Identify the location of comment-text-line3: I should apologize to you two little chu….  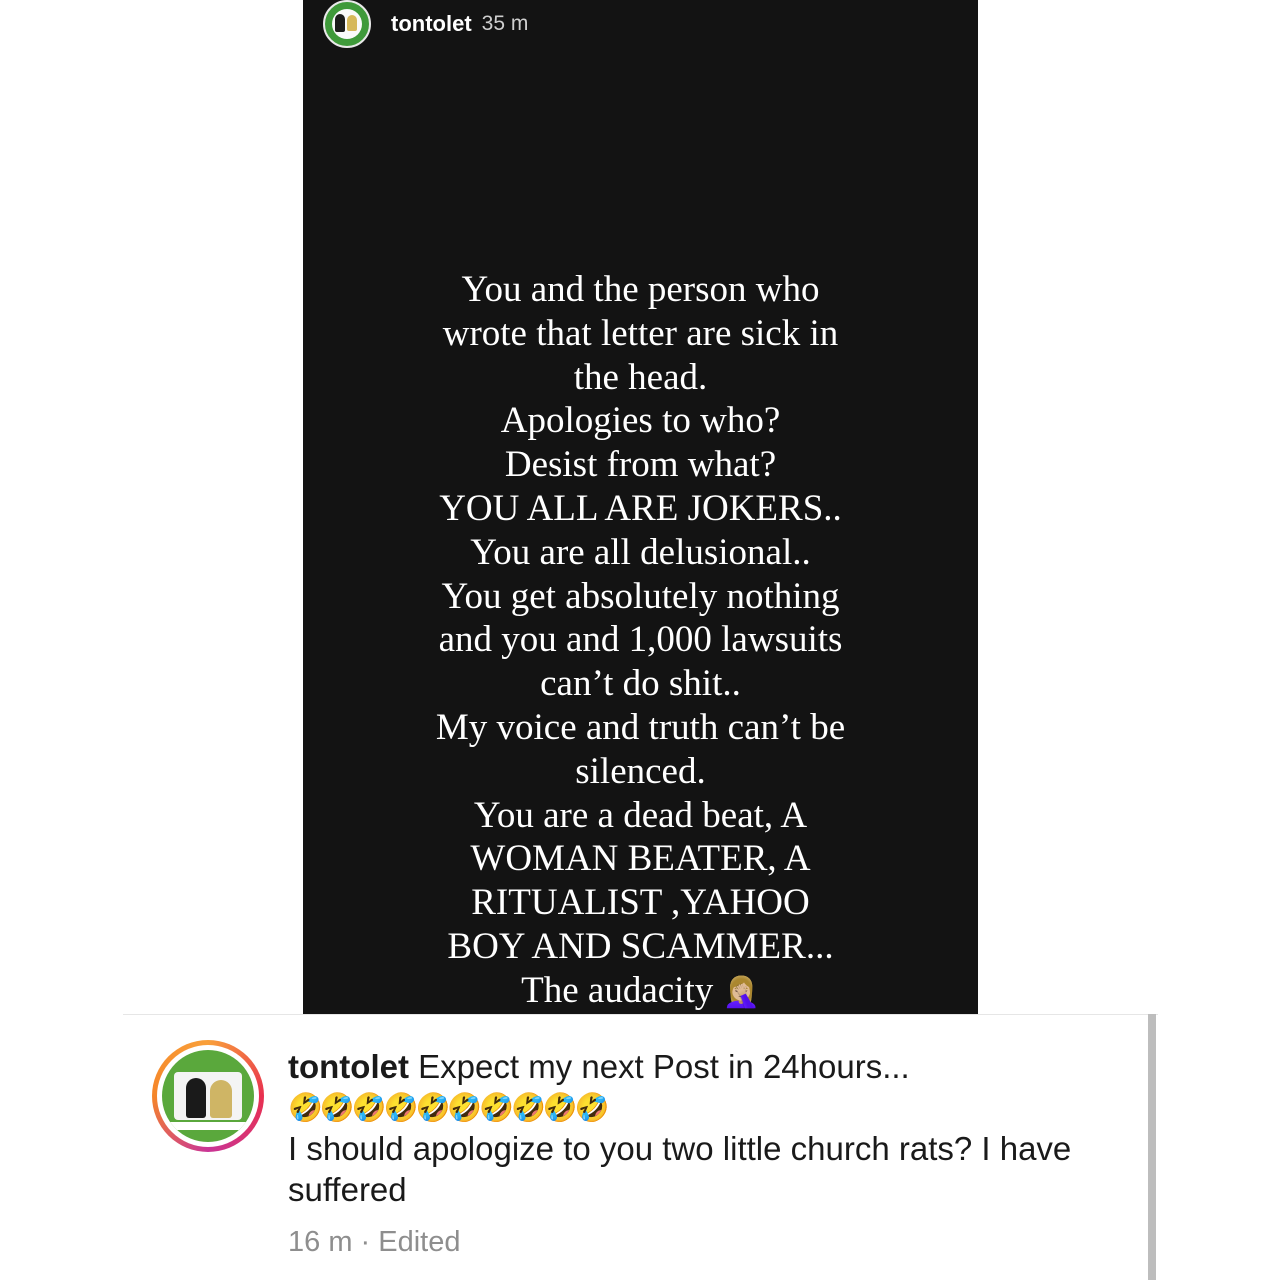
(680, 1169).